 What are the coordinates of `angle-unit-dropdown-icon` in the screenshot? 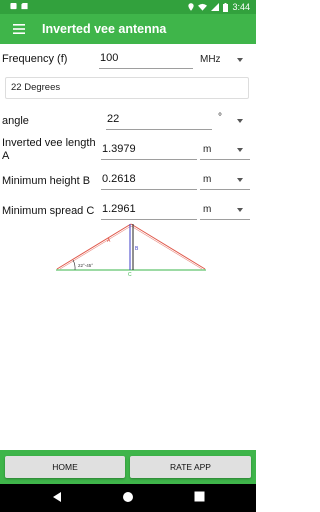 It's located at (240, 121).